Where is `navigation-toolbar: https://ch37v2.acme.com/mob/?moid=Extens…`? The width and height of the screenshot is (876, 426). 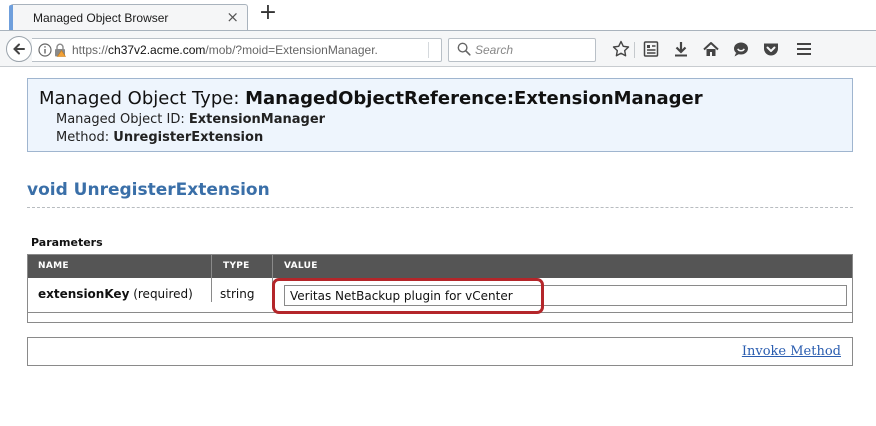 navigation-toolbar: https://ch37v2.acme.com/mob/?moid=Extens… is located at coordinates (438, 48).